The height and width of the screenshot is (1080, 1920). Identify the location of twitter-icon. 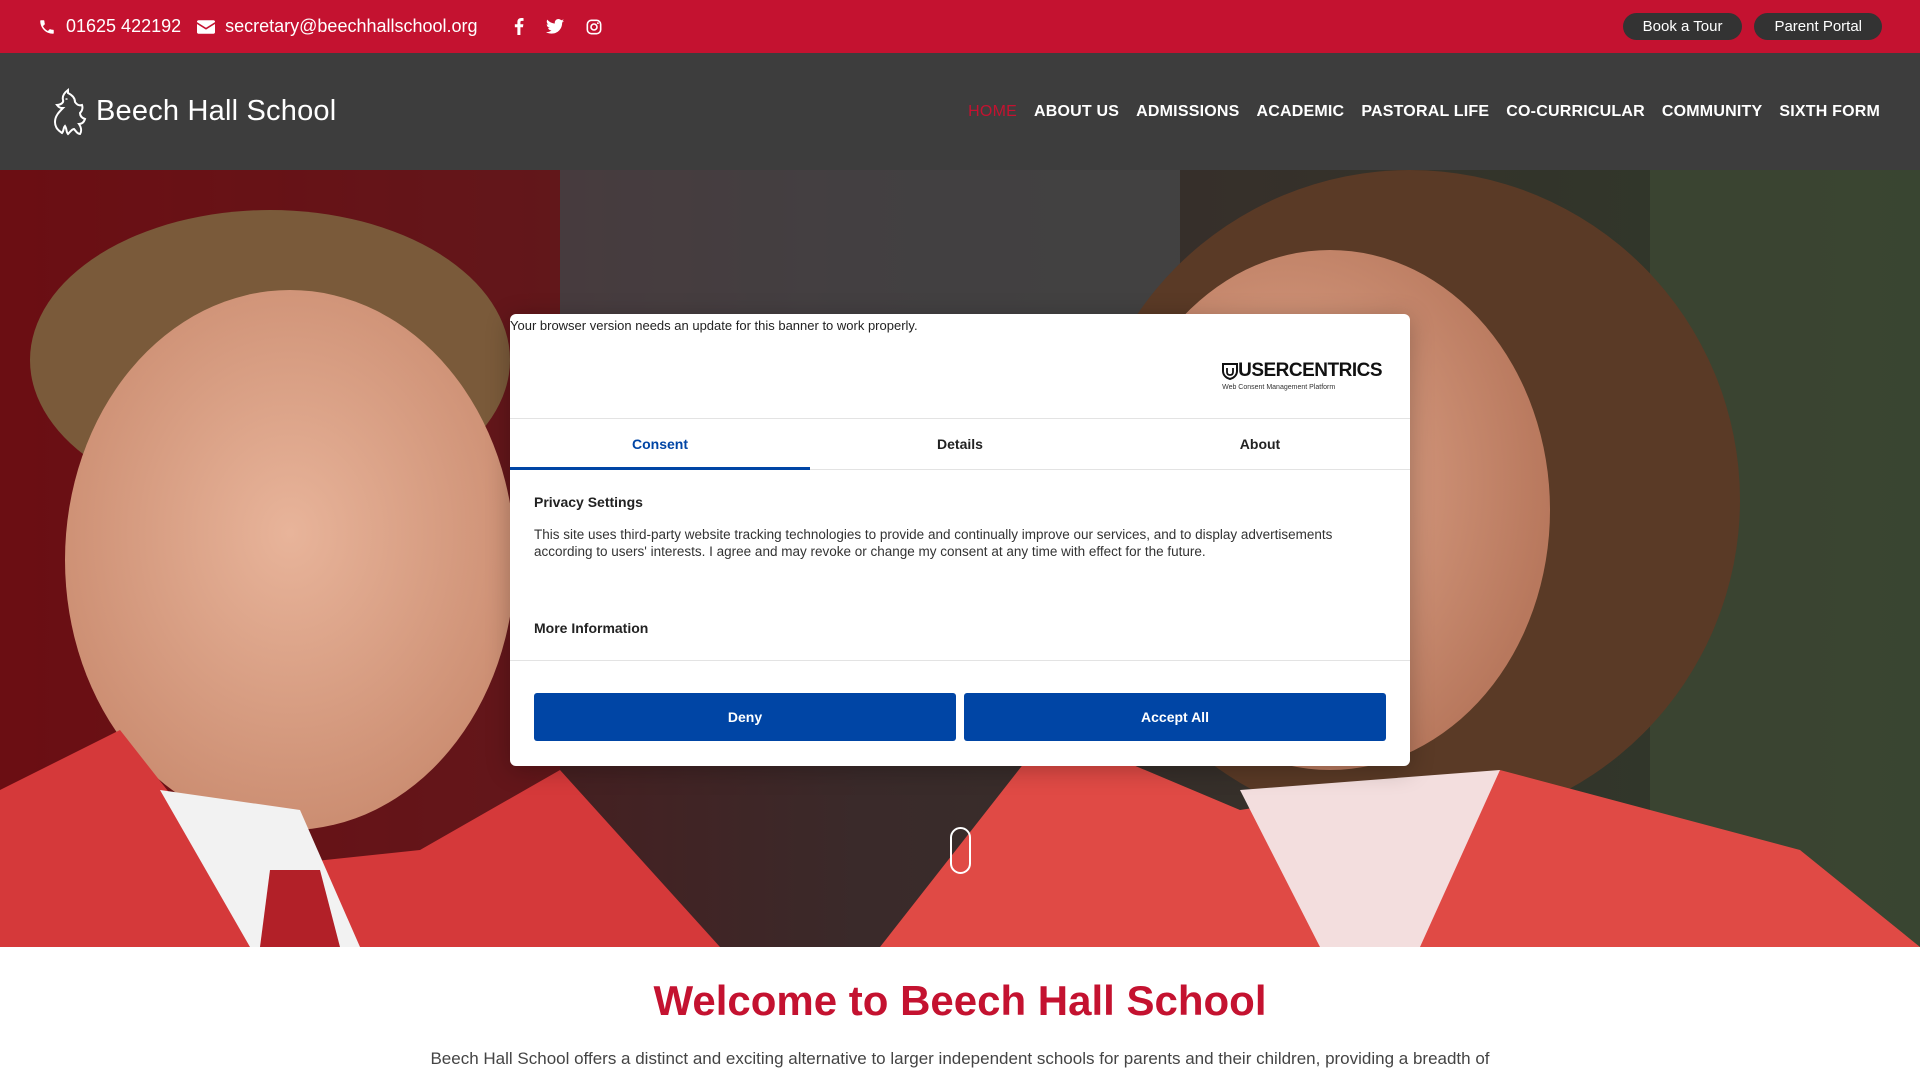
(554, 26).